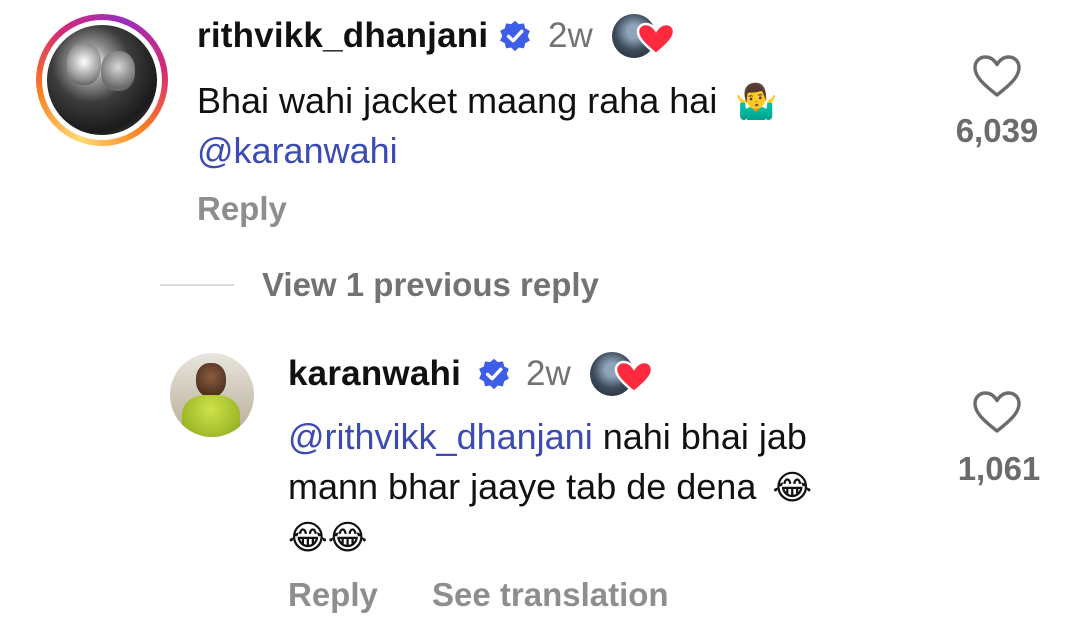 This screenshot has height=635, width=1080. I want to click on reply-line-3: 😂😂, so click(327, 537).